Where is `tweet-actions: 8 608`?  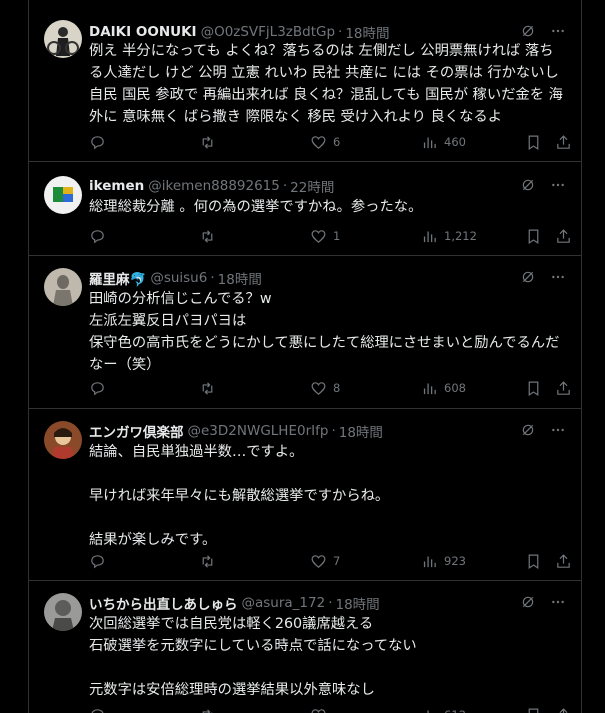
tweet-actions: 8 608 is located at coordinates (329, 388).